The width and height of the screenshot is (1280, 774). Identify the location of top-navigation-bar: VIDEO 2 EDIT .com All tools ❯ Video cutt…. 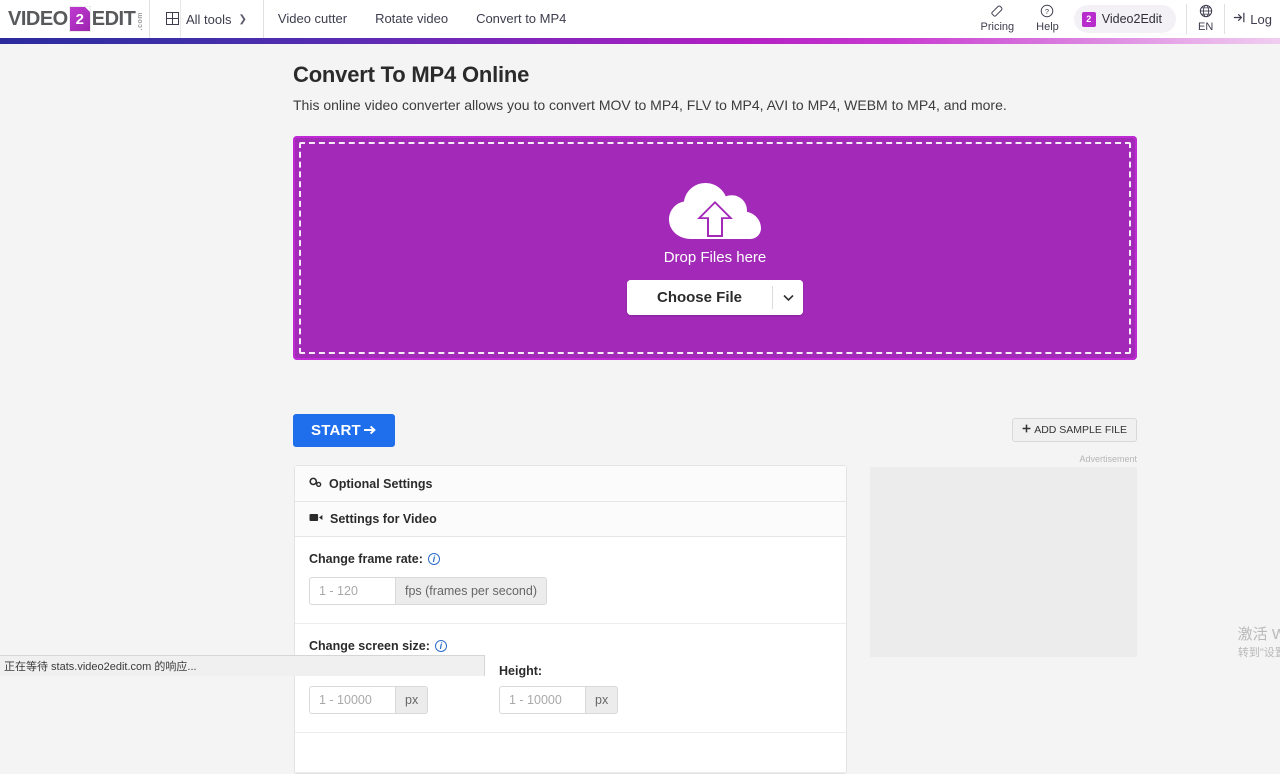
(640, 19).